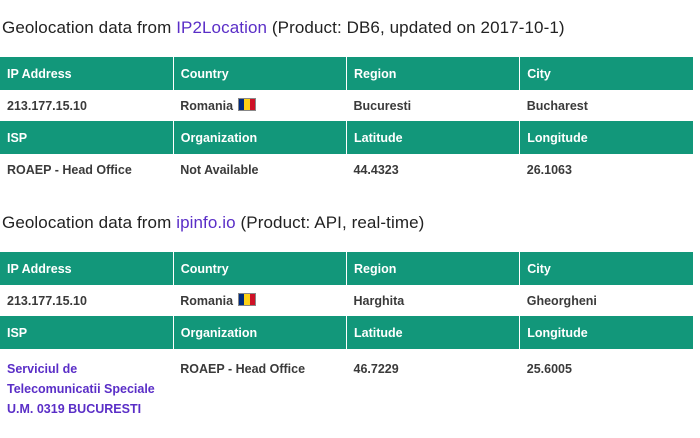 The height and width of the screenshot is (438, 700). Describe the element at coordinates (260, 169) in the screenshot. I see `organization-value: Not Available` at that location.